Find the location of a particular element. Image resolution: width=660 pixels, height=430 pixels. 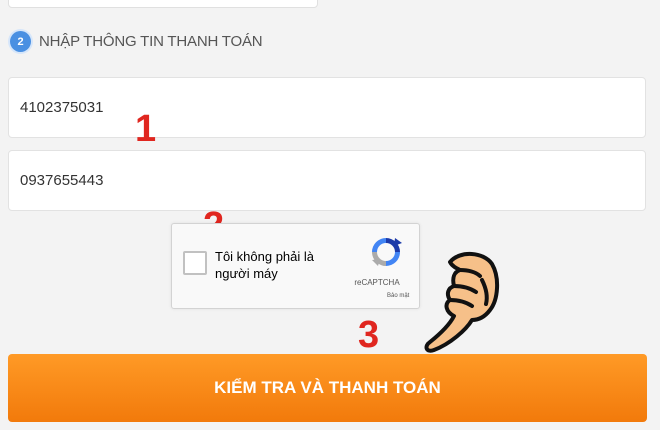

recaptcha-checkbox is located at coordinates (195, 263).